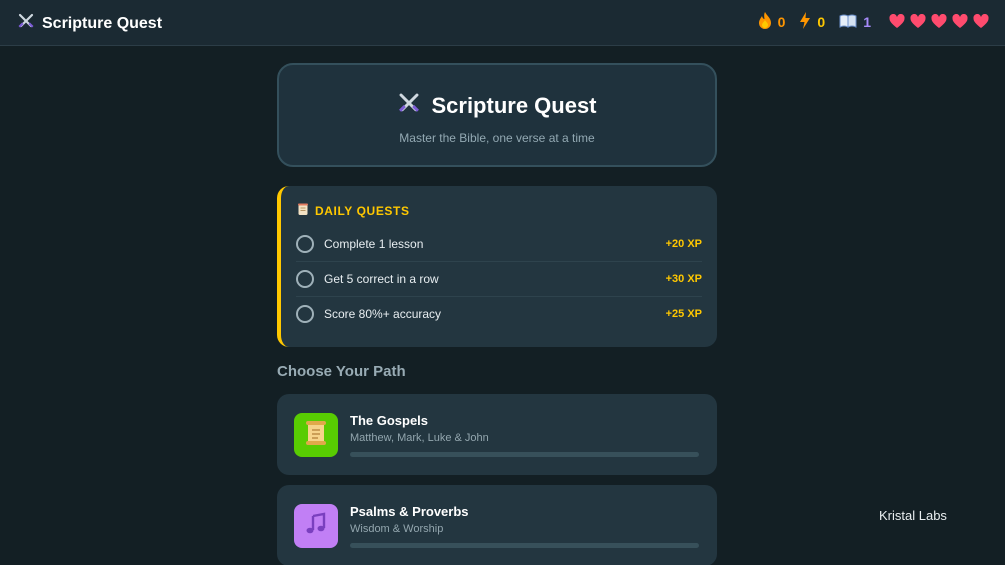 This screenshot has width=1005, height=565. I want to click on quest-xp: +25 XP, so click(683, 314).